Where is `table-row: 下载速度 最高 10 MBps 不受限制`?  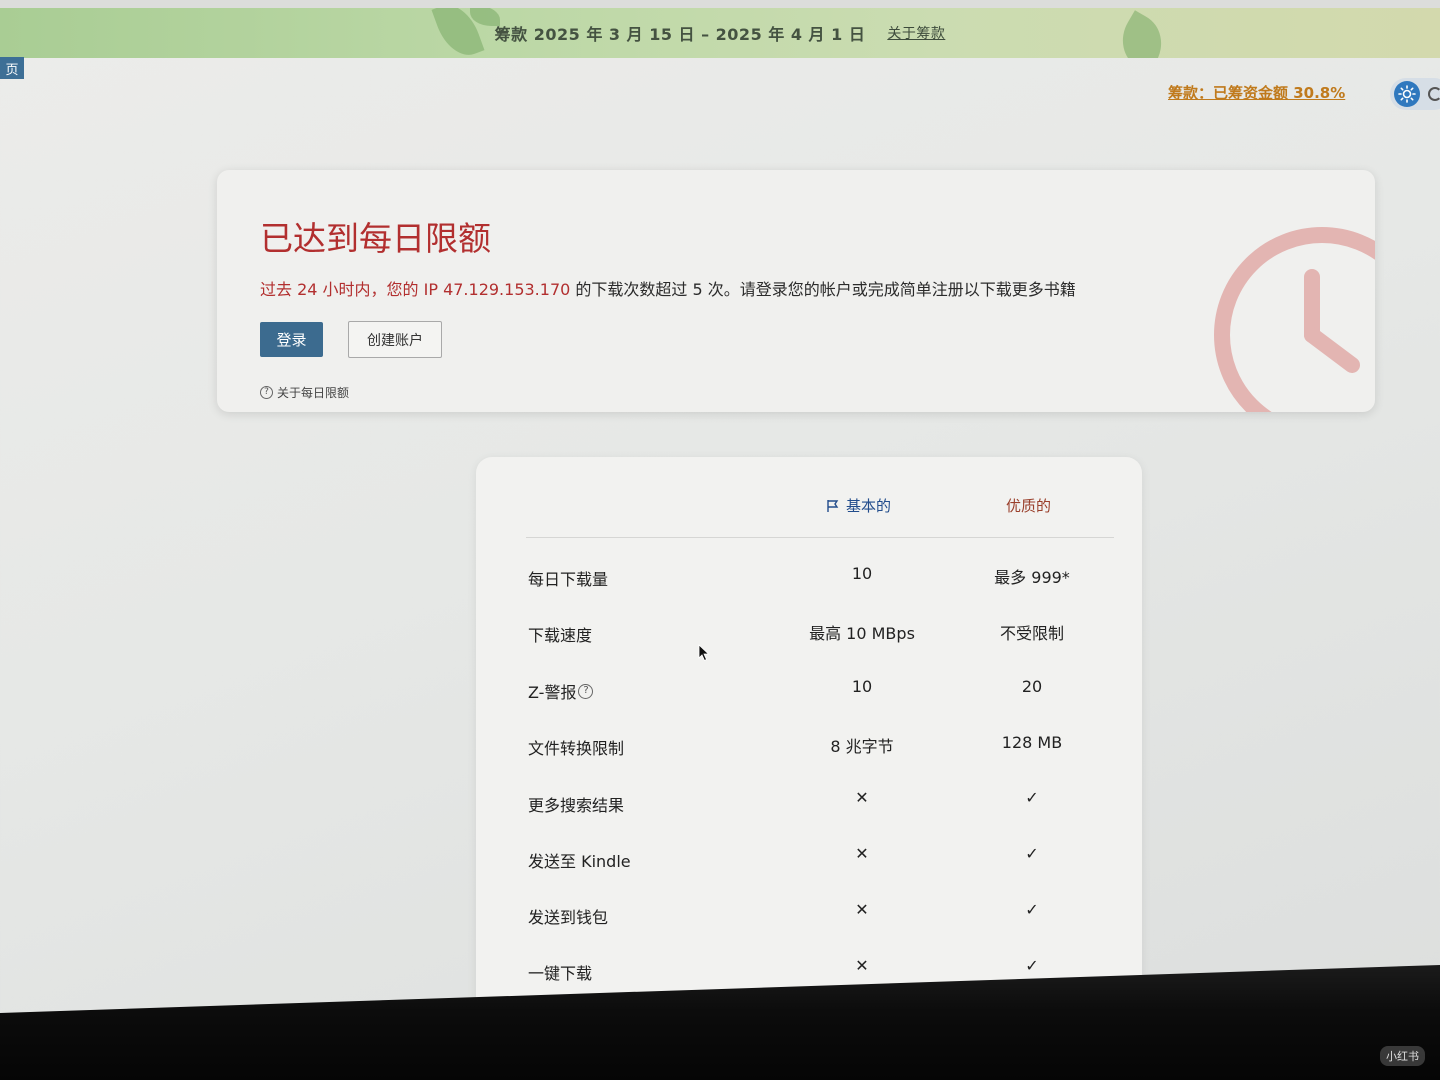 table-row: 下载速度 最高 10 MBps 不受限制 is located at coordinates (809, 635).